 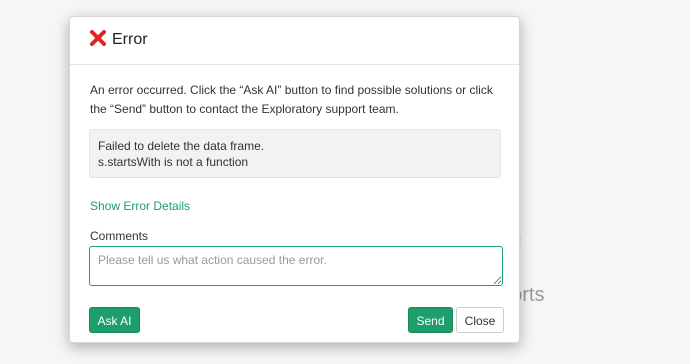 What do you see at coordinates (480, 320) in the screenshot?
I see `close-button: Close` at bounding box center [480, 320].